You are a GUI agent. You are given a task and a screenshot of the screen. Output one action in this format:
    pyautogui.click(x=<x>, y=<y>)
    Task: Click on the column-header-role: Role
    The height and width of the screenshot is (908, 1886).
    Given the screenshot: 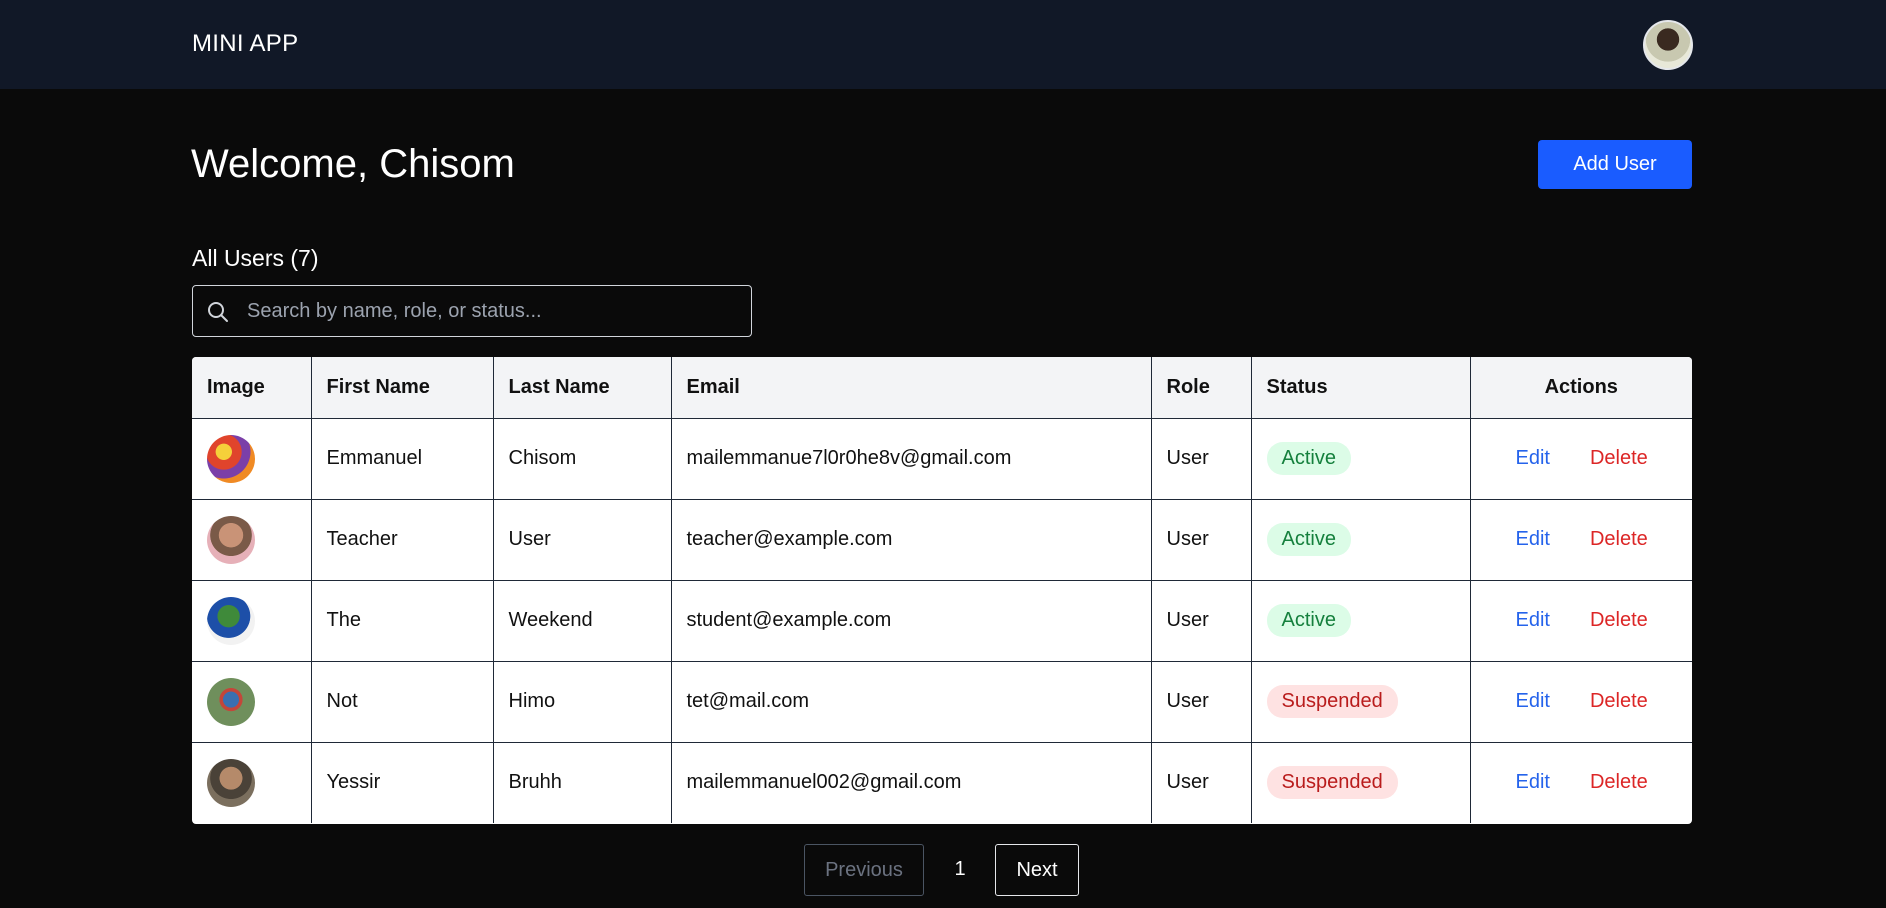 What is the action you would take?
    pyautogui.click(x=1201, y=388)
    